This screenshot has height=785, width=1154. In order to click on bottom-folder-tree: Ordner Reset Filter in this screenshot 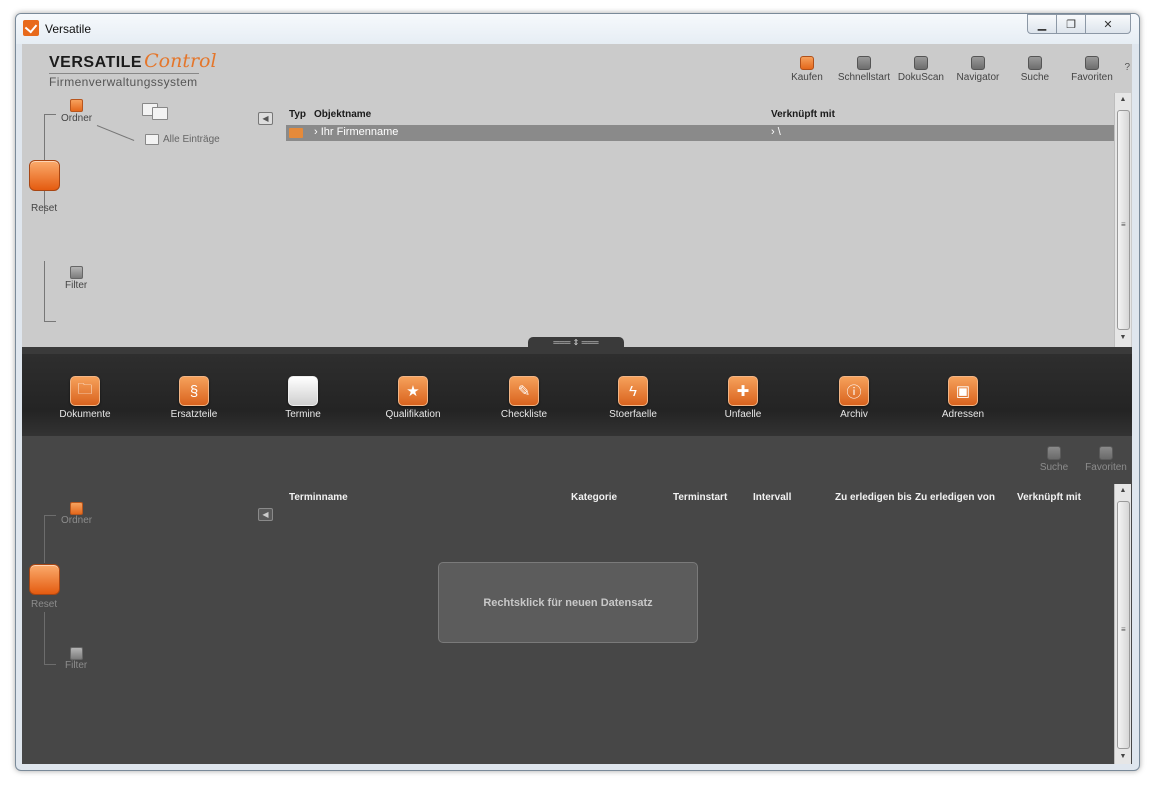, I will do `click(137, 622)`.